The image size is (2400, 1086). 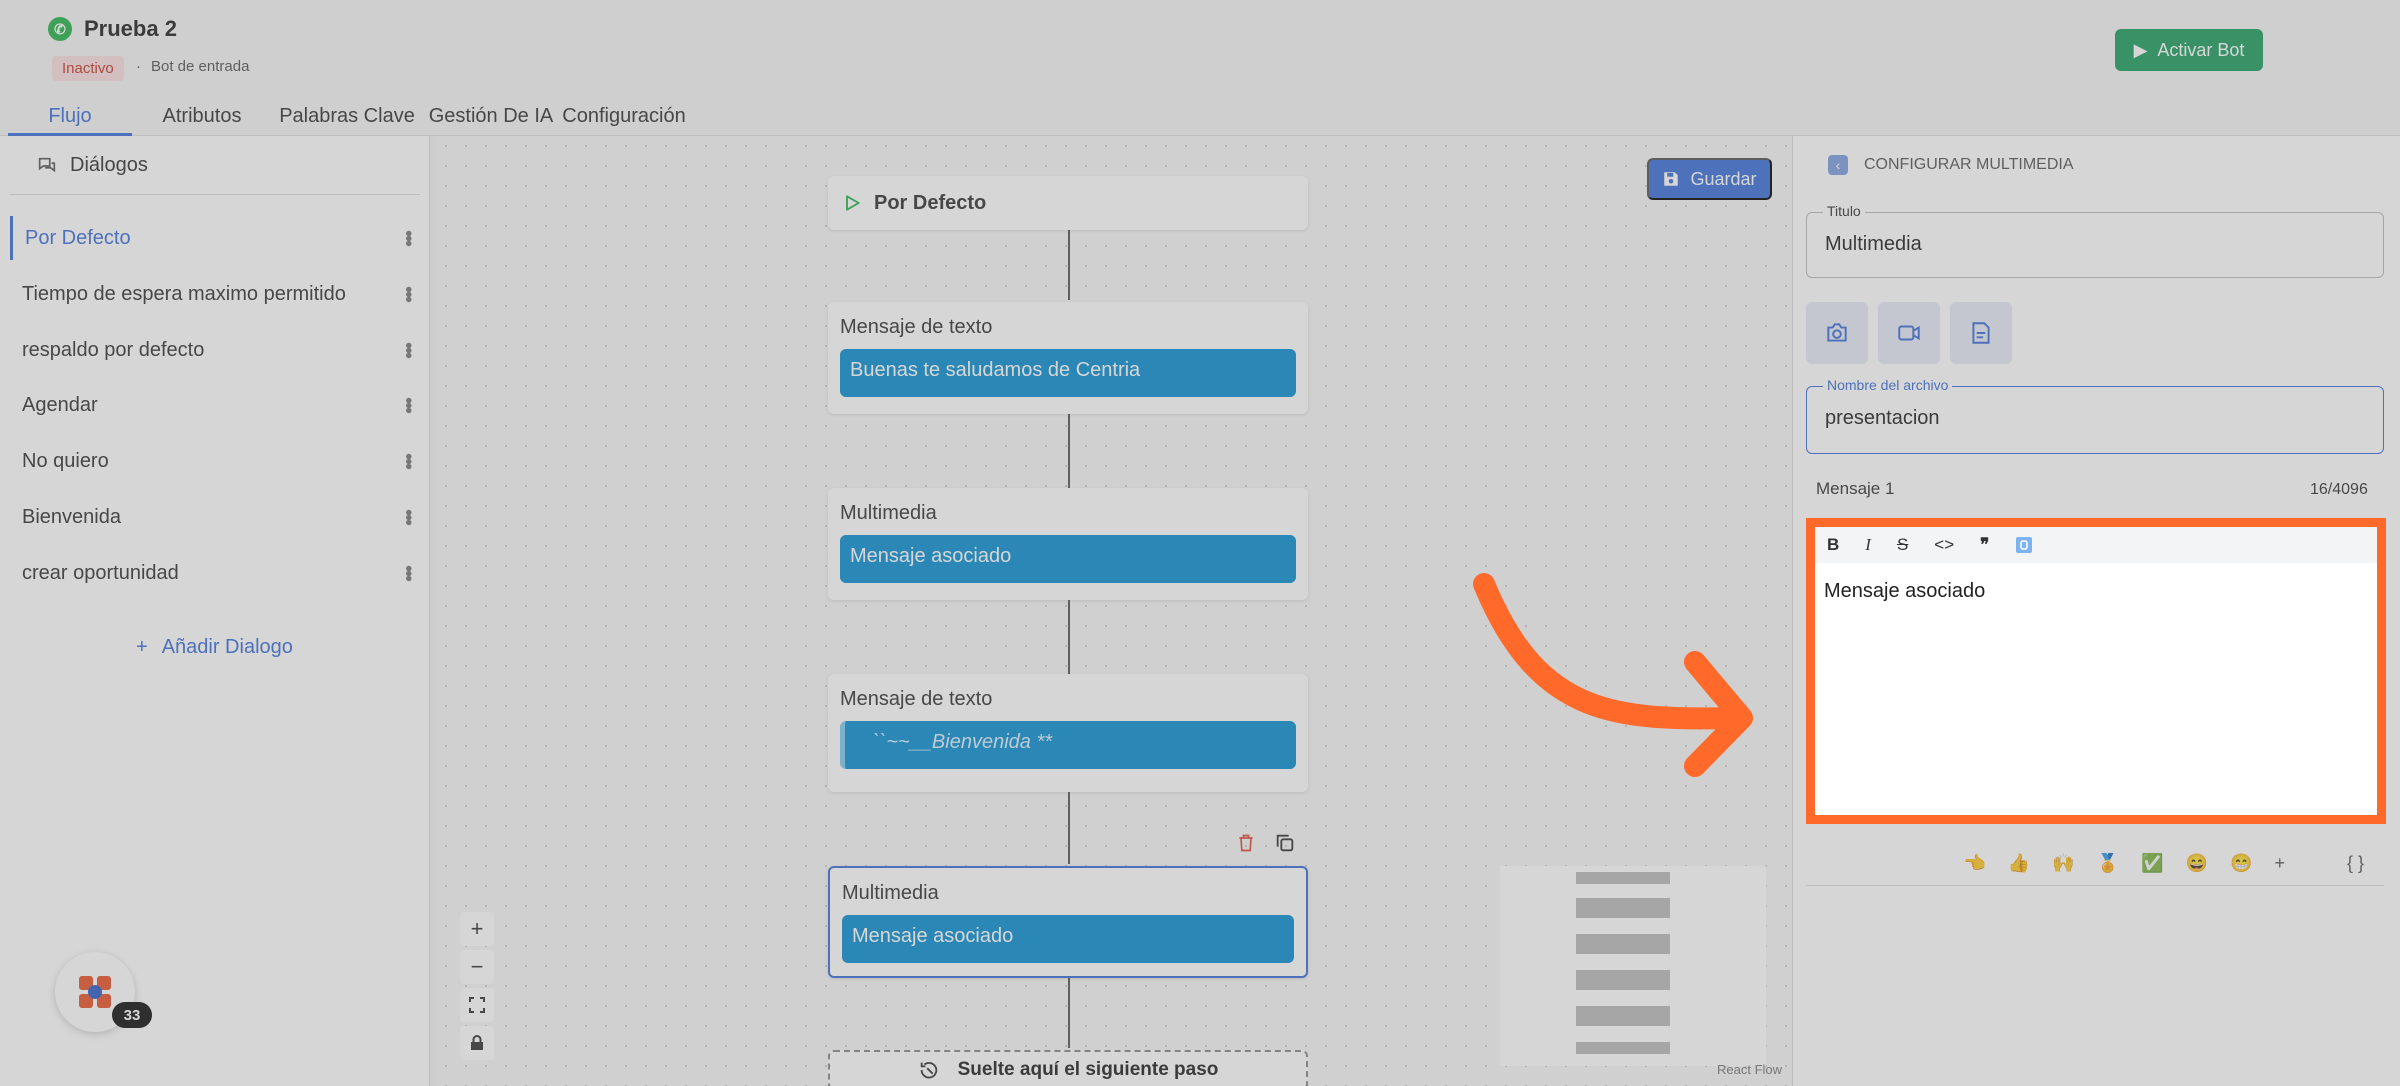 I want to click on app-header, so click(x=1200, y=50).